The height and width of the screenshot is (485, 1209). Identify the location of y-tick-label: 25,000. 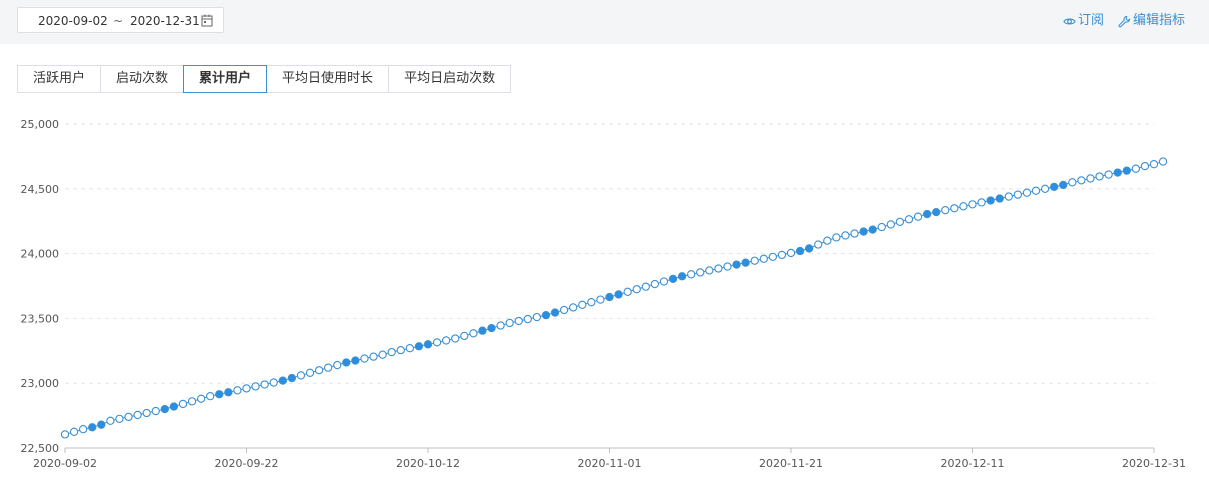
(40, 124).